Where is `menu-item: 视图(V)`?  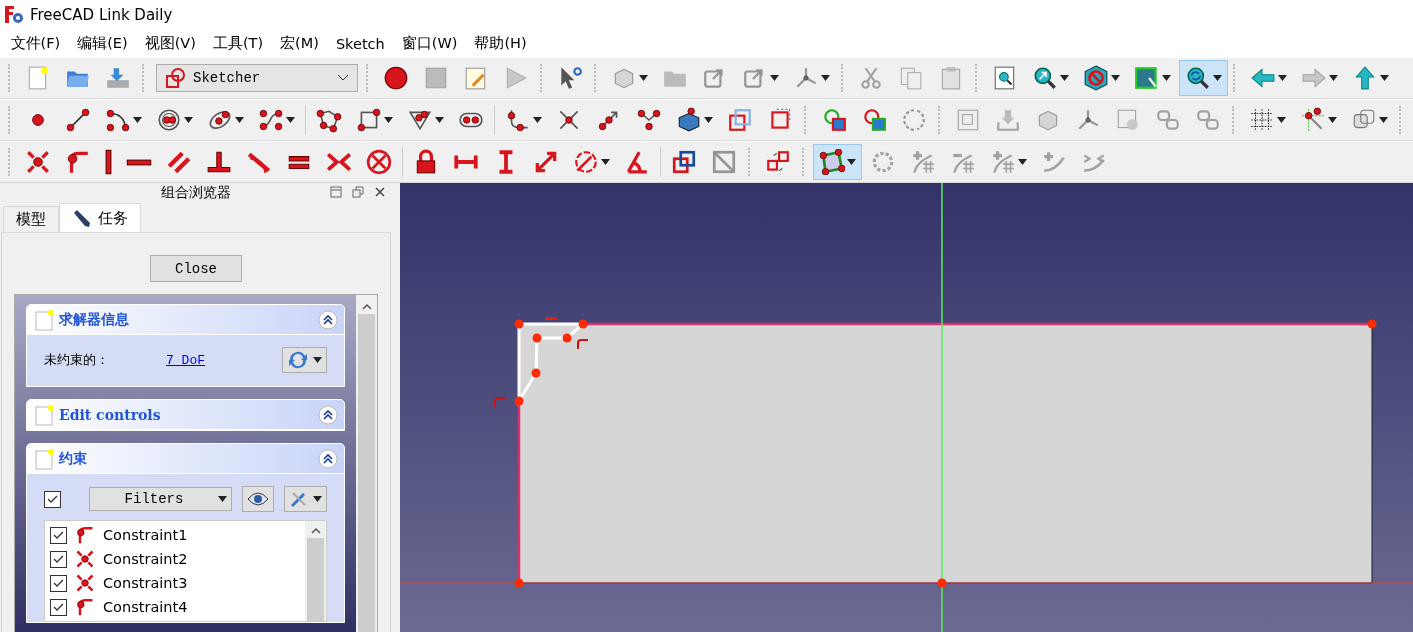 menu-item: 视图(V) is located at coordinates (170, 43).